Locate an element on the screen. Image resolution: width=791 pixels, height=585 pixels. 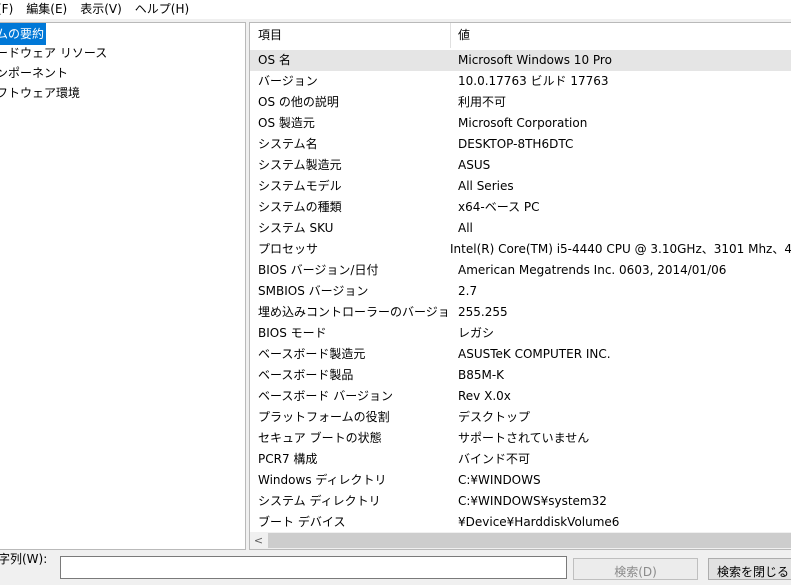
row-item-cell: システムの種類 is located at coordinates (300, 207).